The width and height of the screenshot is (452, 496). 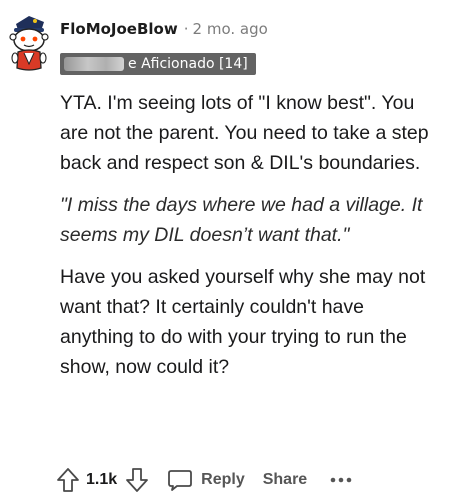 I want to click on user-flair: e Aficionado [14], so click(x=158, y=64).